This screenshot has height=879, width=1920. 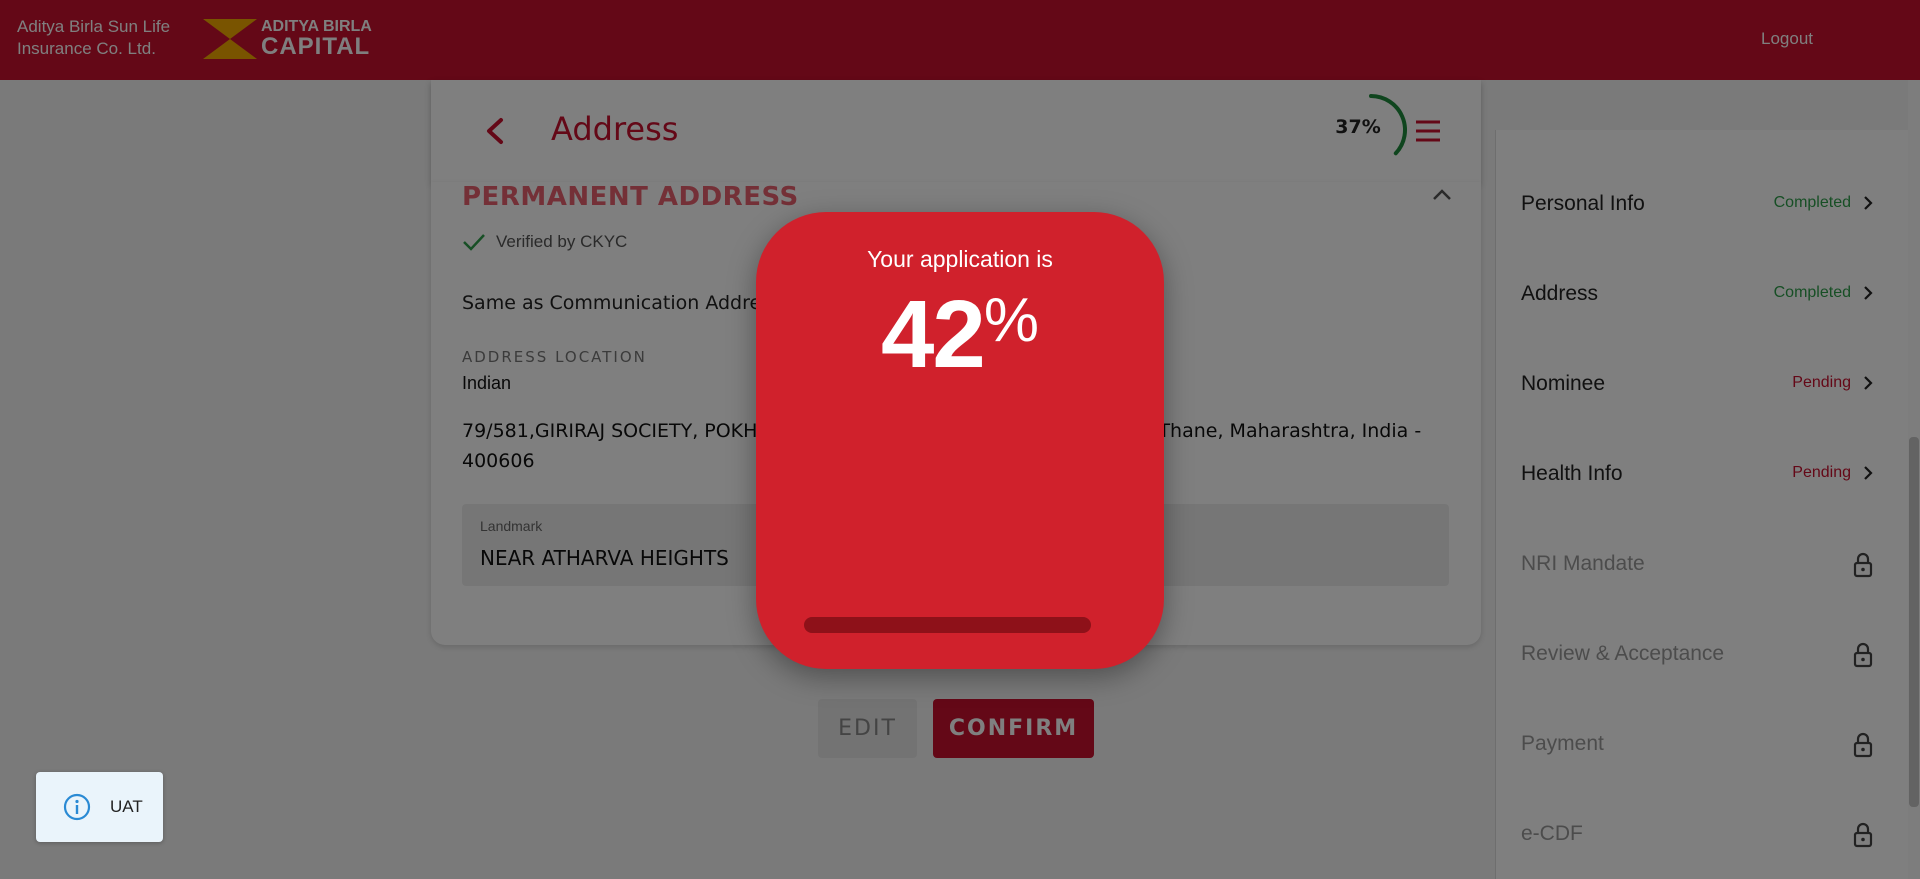 I want to click on popup-progress-bar, so click(x=947, y=625).